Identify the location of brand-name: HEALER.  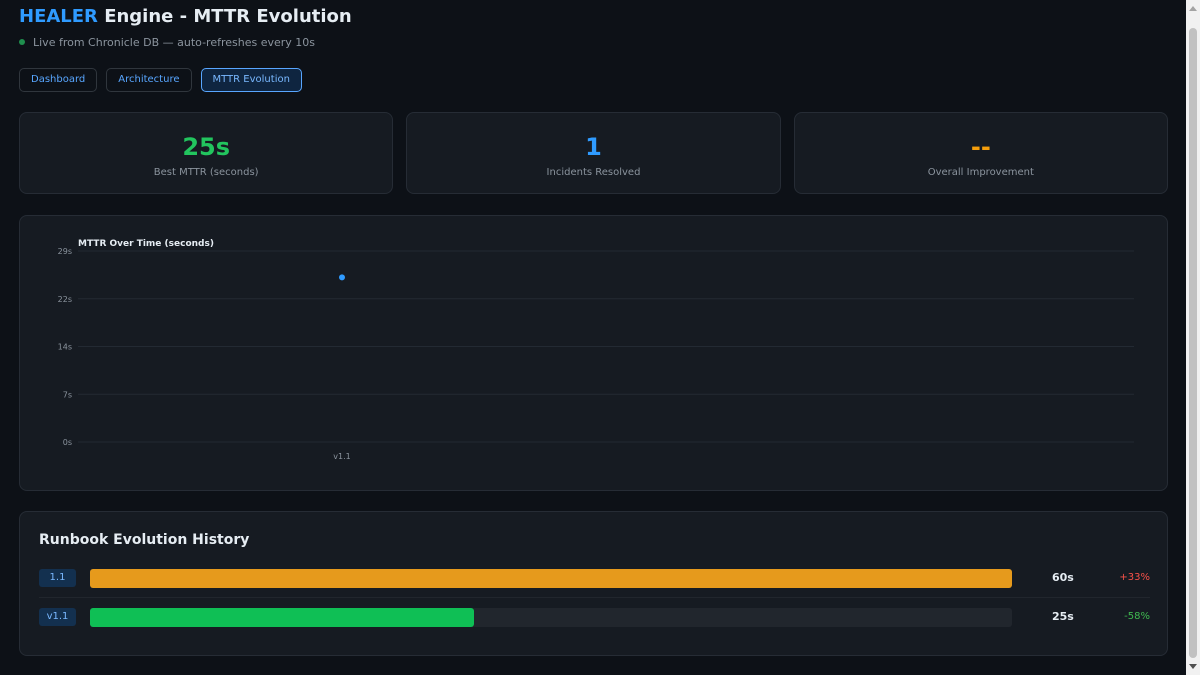
(58, 16).